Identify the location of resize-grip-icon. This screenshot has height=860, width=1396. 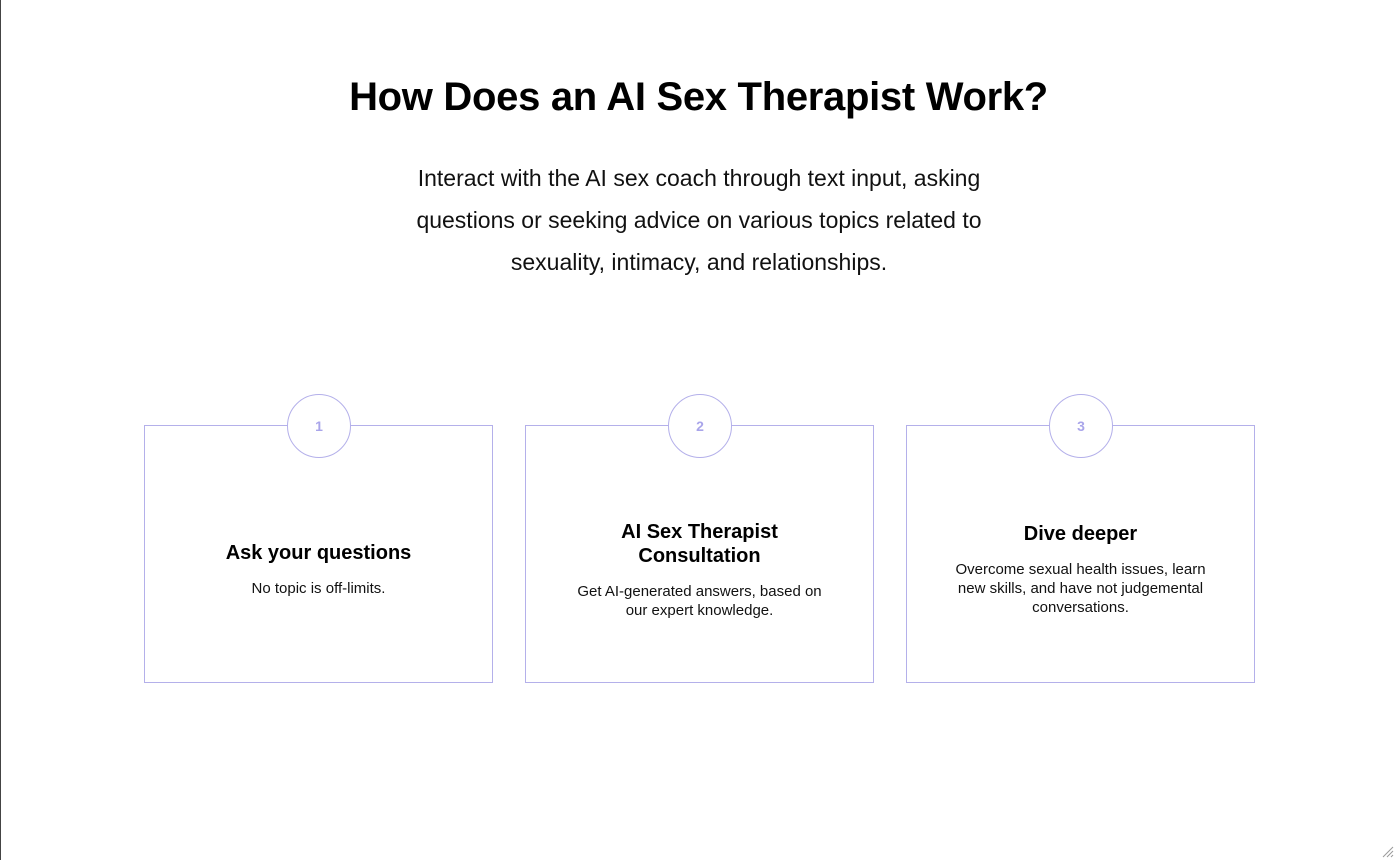
(1388, 852).